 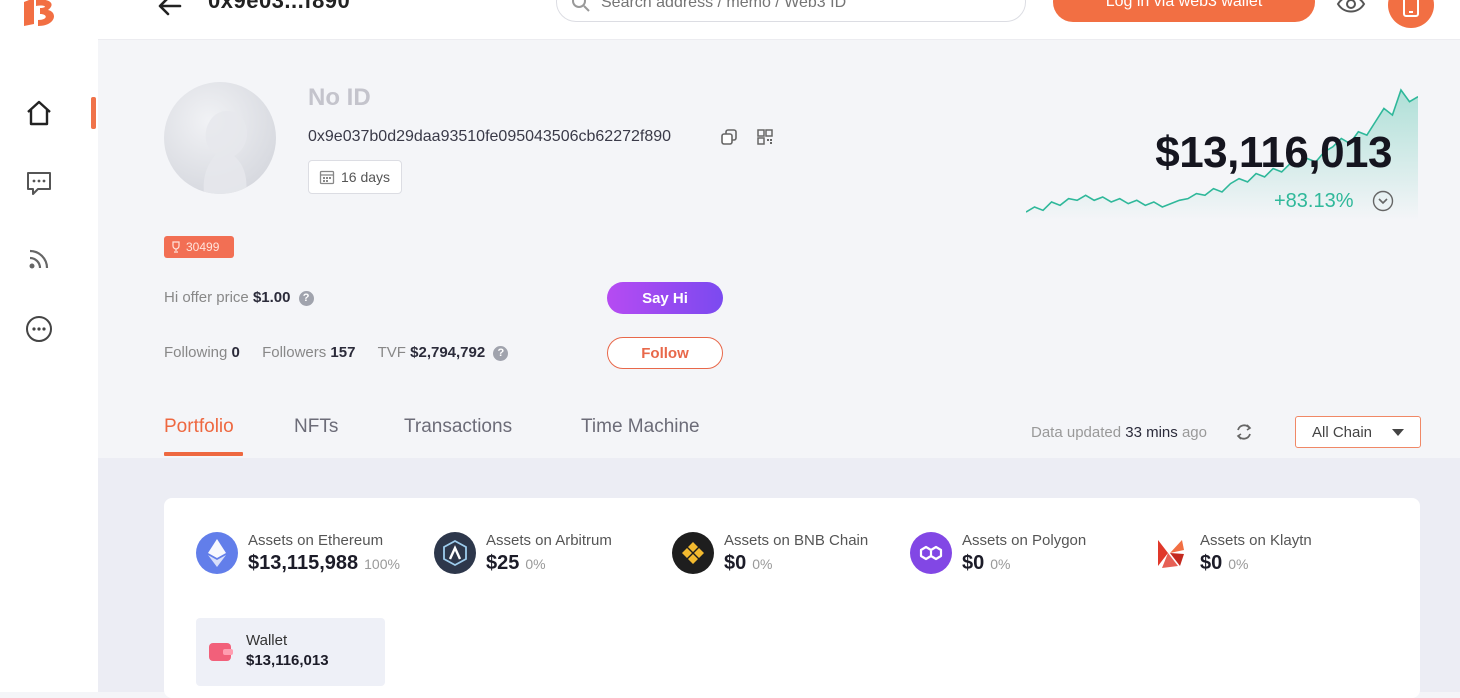 I want to click on score-badge: 30499, so click(x=199, y=247).